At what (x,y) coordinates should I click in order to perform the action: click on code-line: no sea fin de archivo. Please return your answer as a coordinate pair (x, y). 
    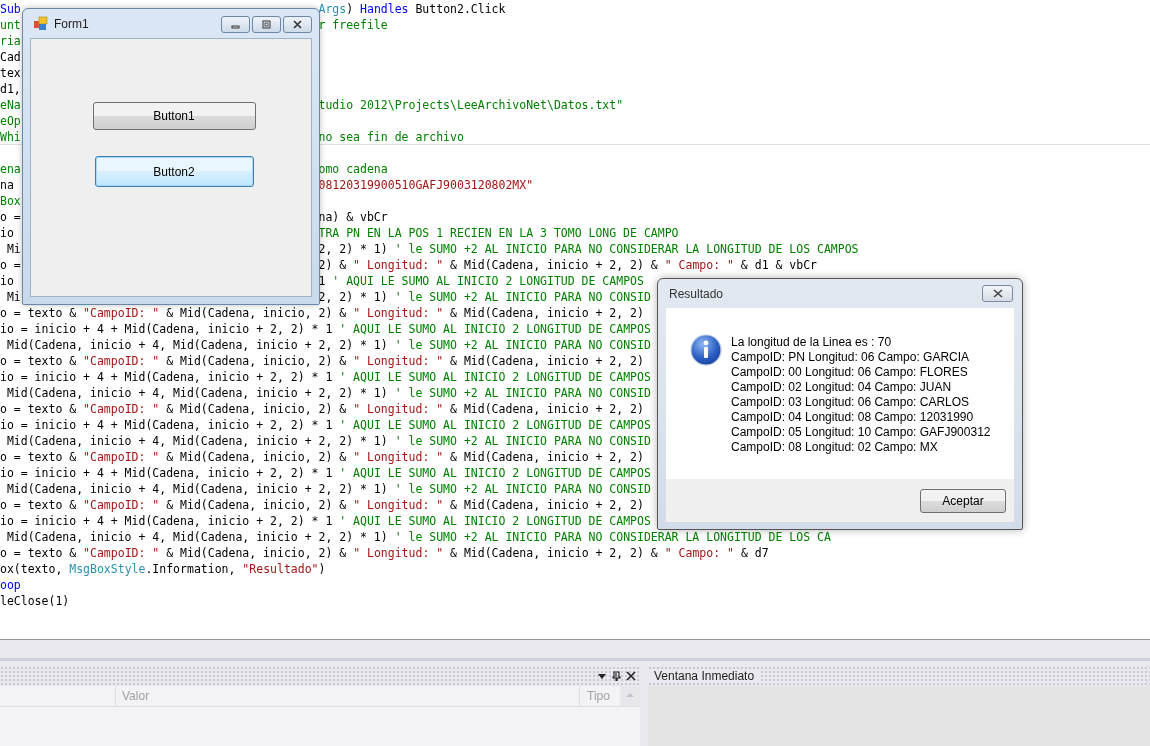
    Looking at the image, I should click on (391, 137).